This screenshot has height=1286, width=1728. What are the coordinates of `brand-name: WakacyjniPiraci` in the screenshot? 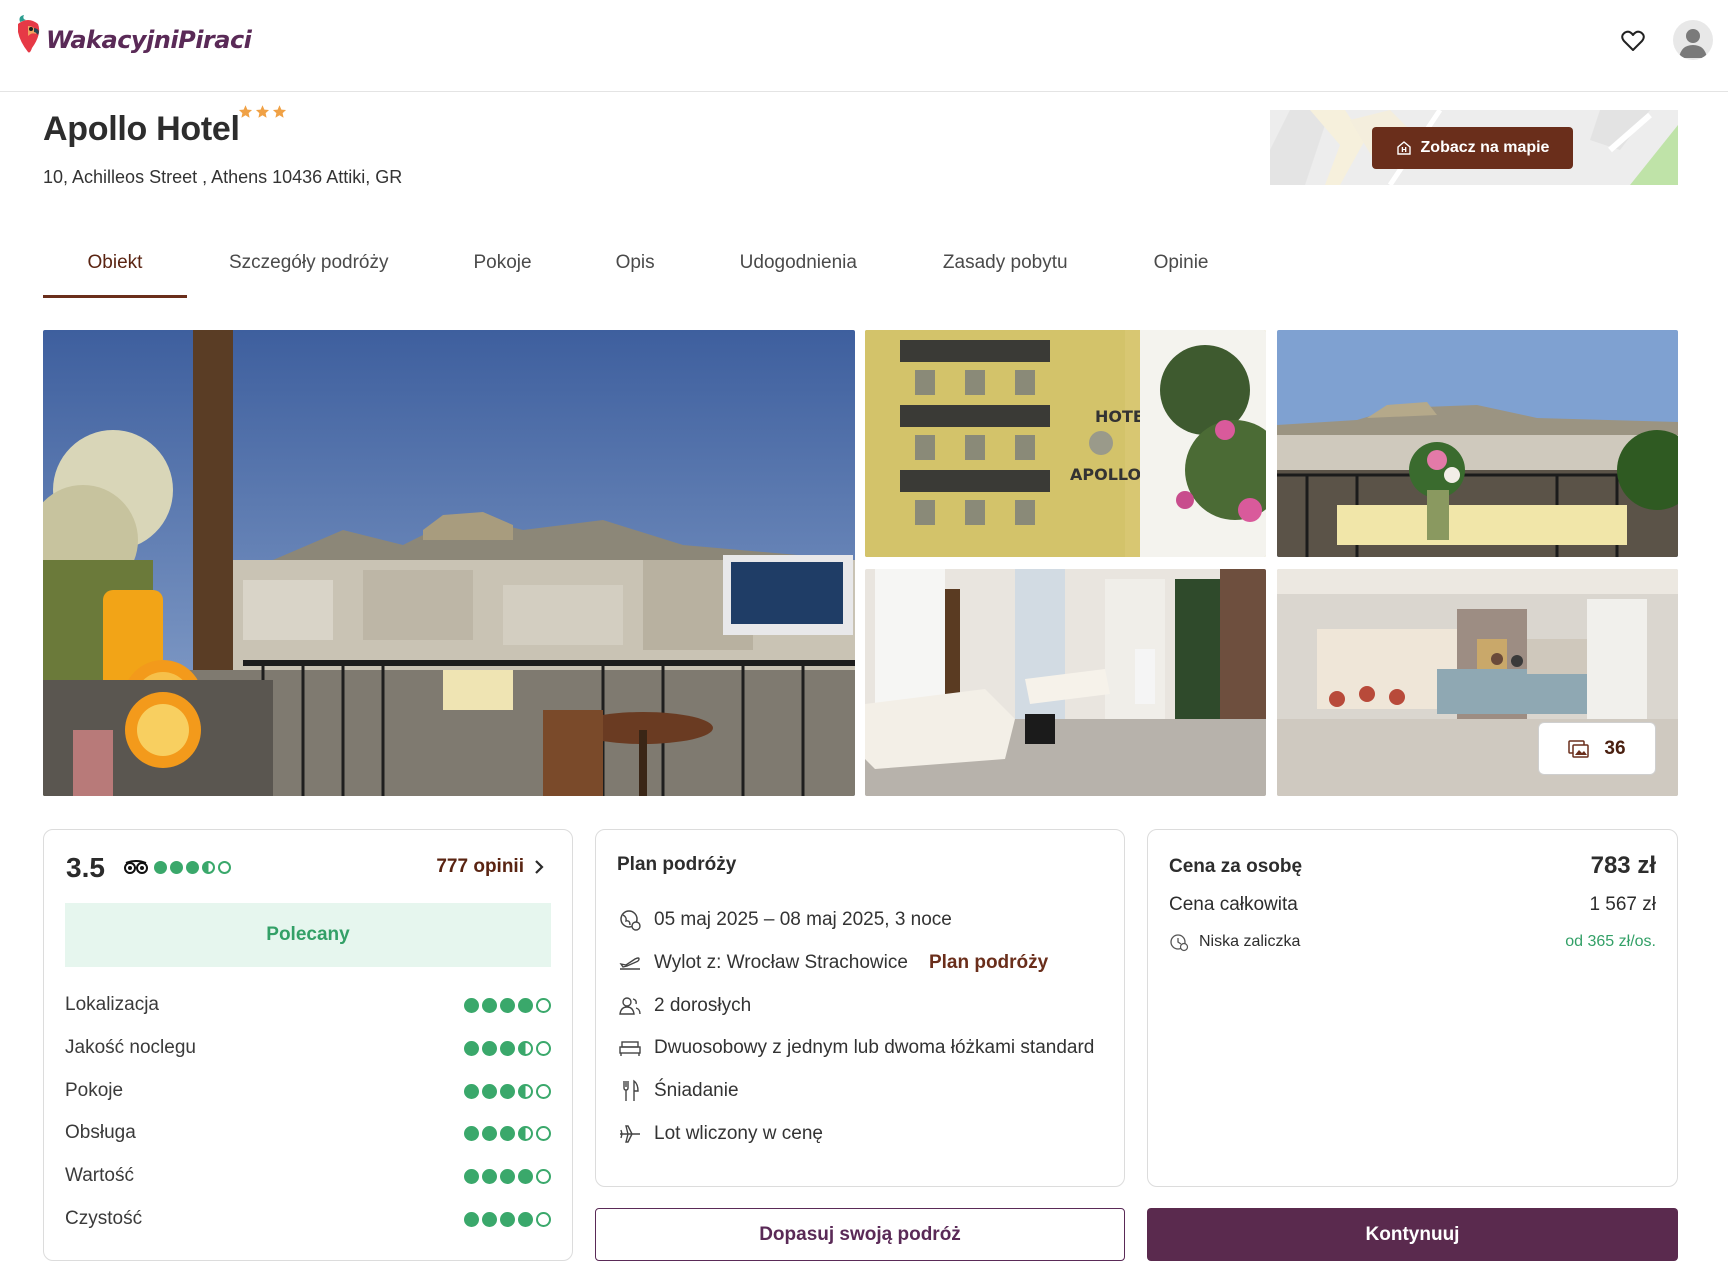 It's located at (149, 40).